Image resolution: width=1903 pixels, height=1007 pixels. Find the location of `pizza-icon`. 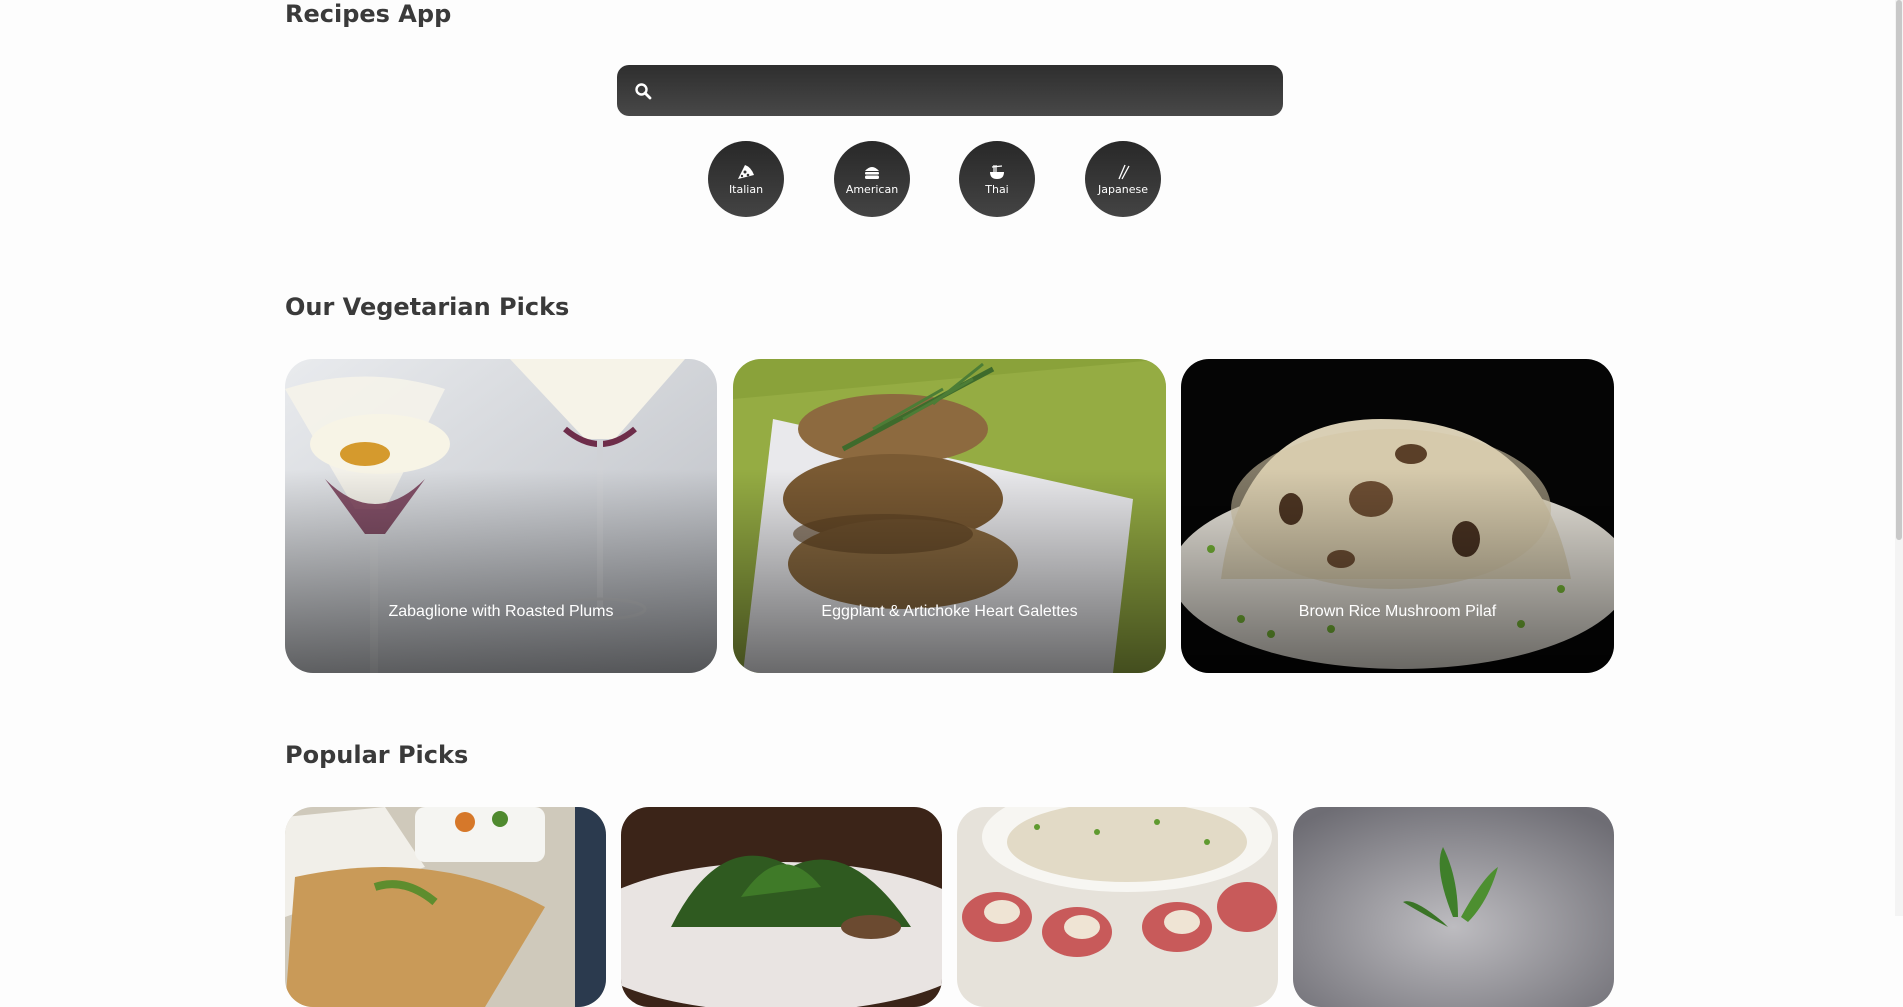

pizza-icon is located at coordinates (746, 171).